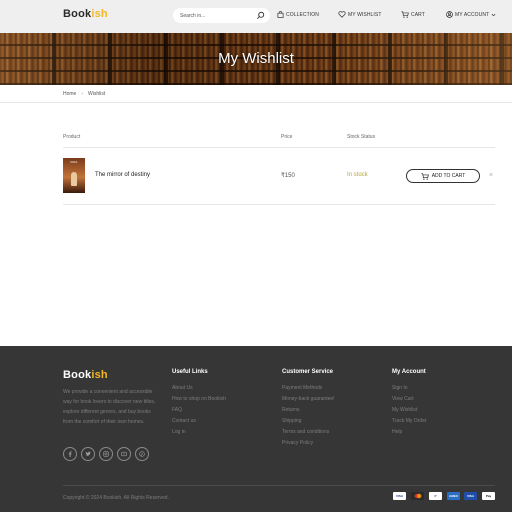 This screenshot has height=512, width=512. I want to click on footer-link-sign-in: Sign In, so click(409, 388).